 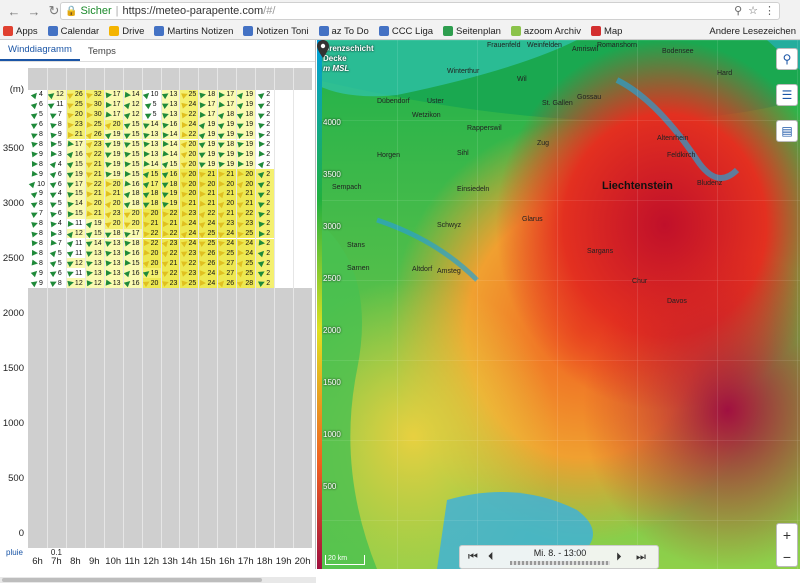 What do you see at coordinates (356, 245) in the screenshot?
I see `place-label: Stans` at bounding box center [356, 245].